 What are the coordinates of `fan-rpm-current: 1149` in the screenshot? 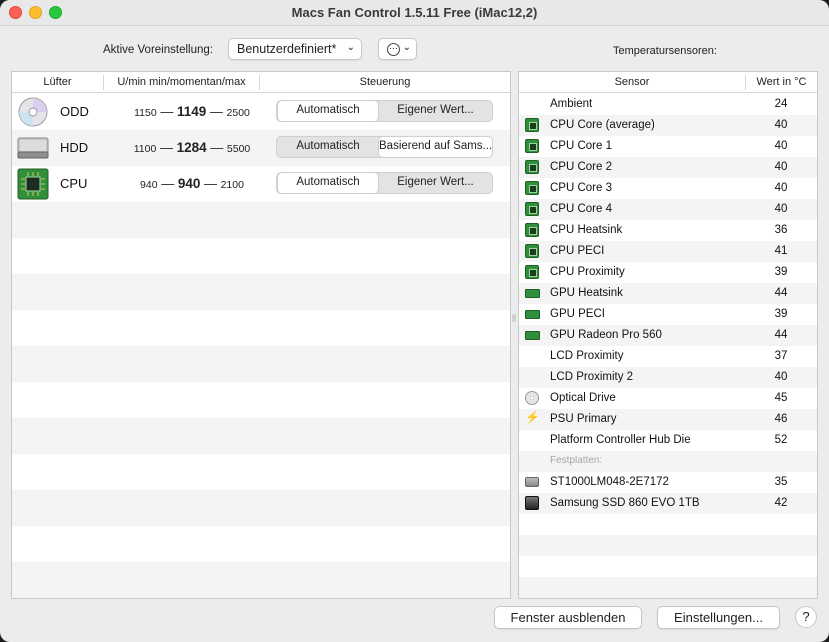 It's located at (191, 111).